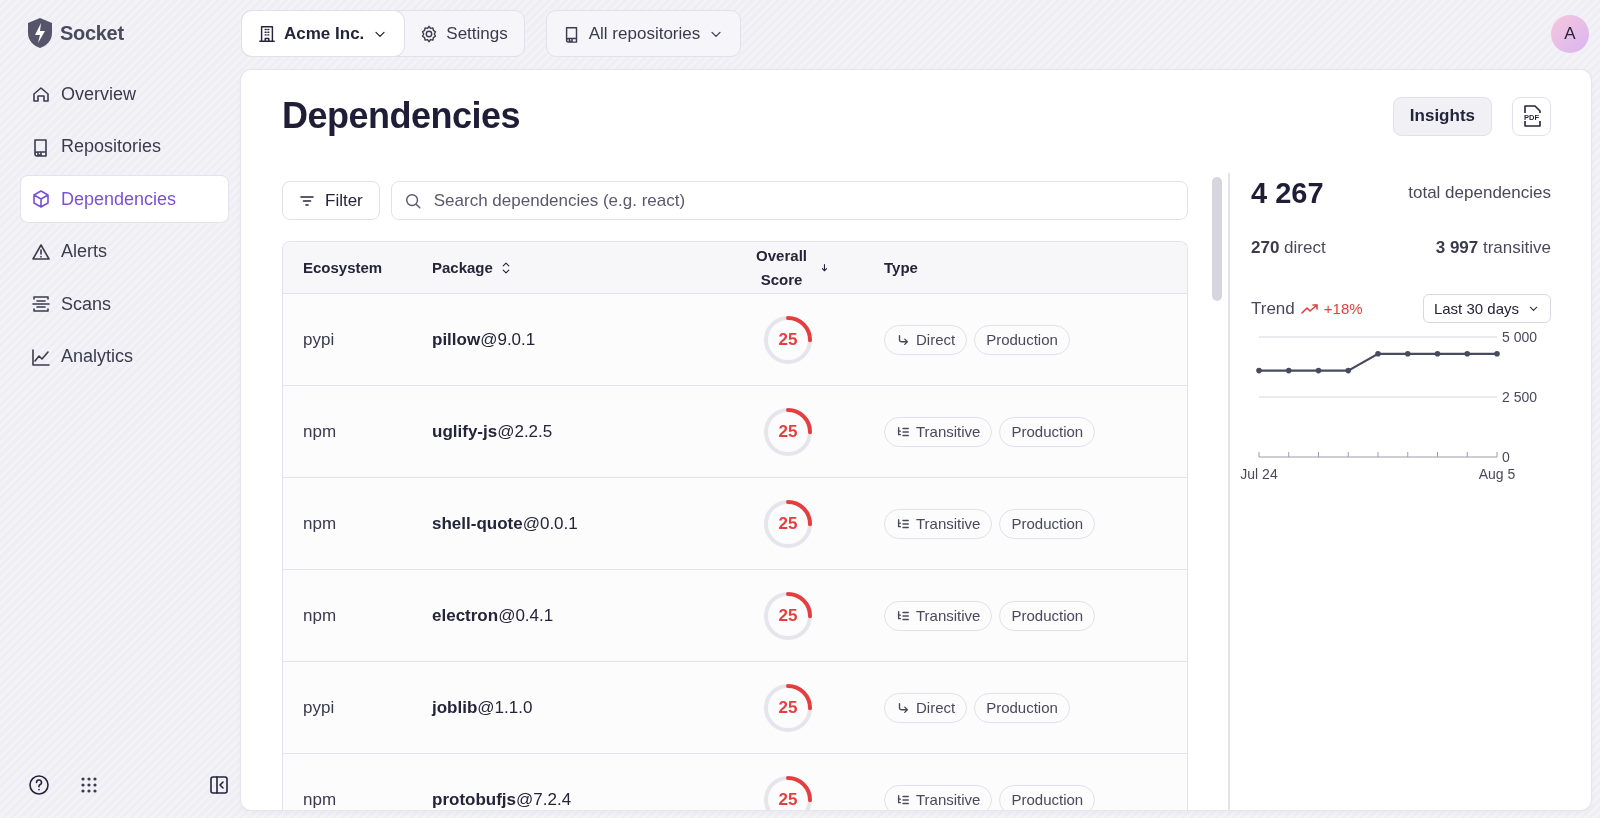 This screenshot has width=1600, height=818. I want to click on insights-button: Insights, so click(1442, 116).